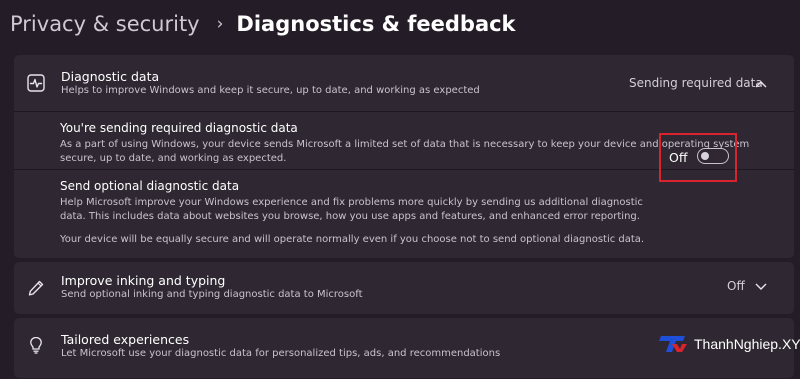 This screenshot has width=800, height=379. I want to click on inking-typing-status: Off, so click(736, 286).